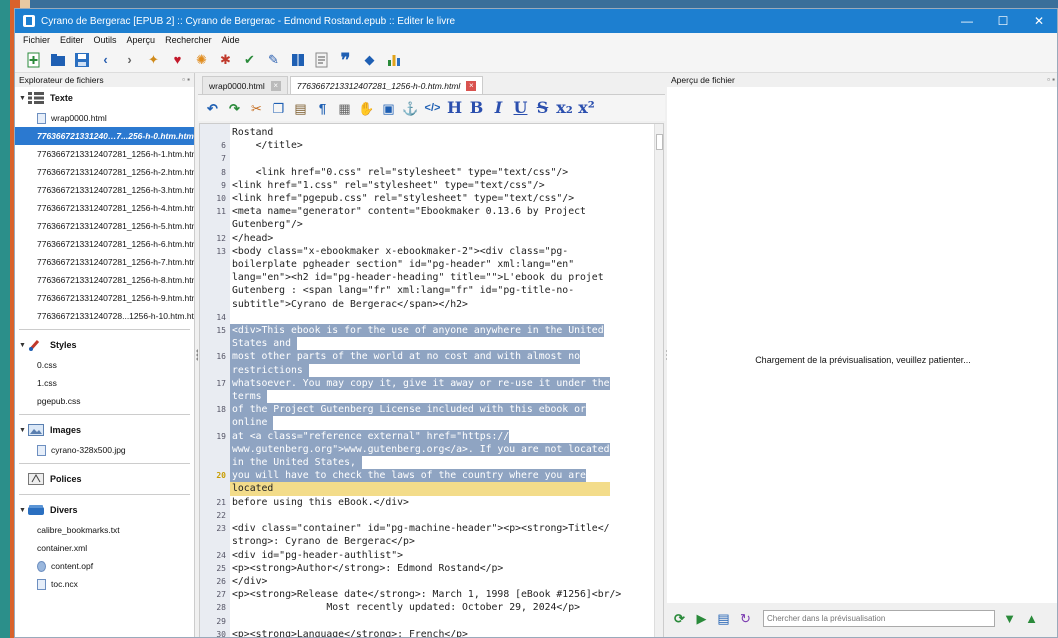 This screenshot has height=638, width=1058. I want to click on file-item: container.xml, so click(104, 548).